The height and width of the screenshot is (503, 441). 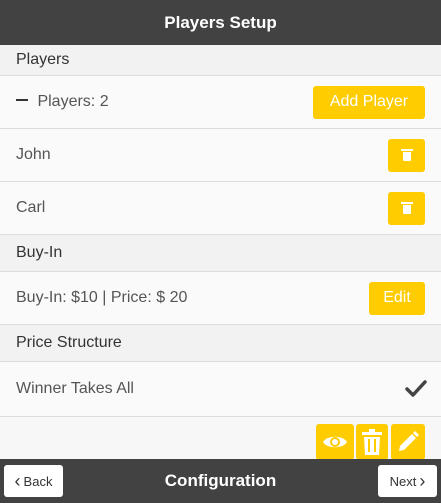 What do you see at coordinates (220, 102) in the screenshot?
I see `players-count-row: Players: 2 Add Player` at bounding box center [220, 102].